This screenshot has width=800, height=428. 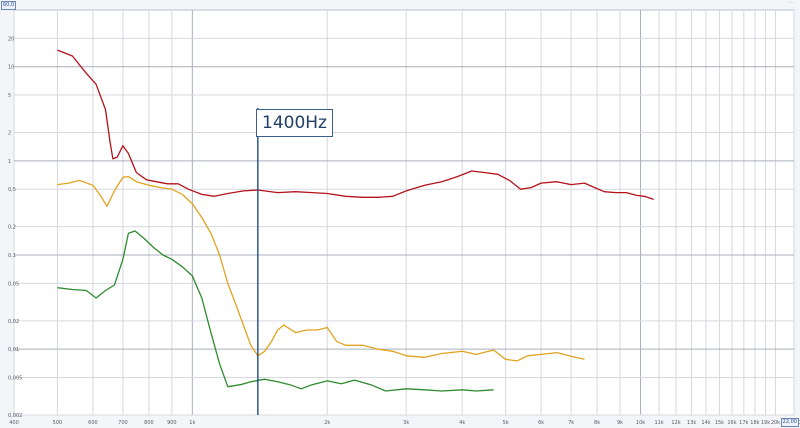 What do you see at coordinates (93, 423) in the screenshot?
I see `x-tick-label: 600` at bounding box center [93, 423].